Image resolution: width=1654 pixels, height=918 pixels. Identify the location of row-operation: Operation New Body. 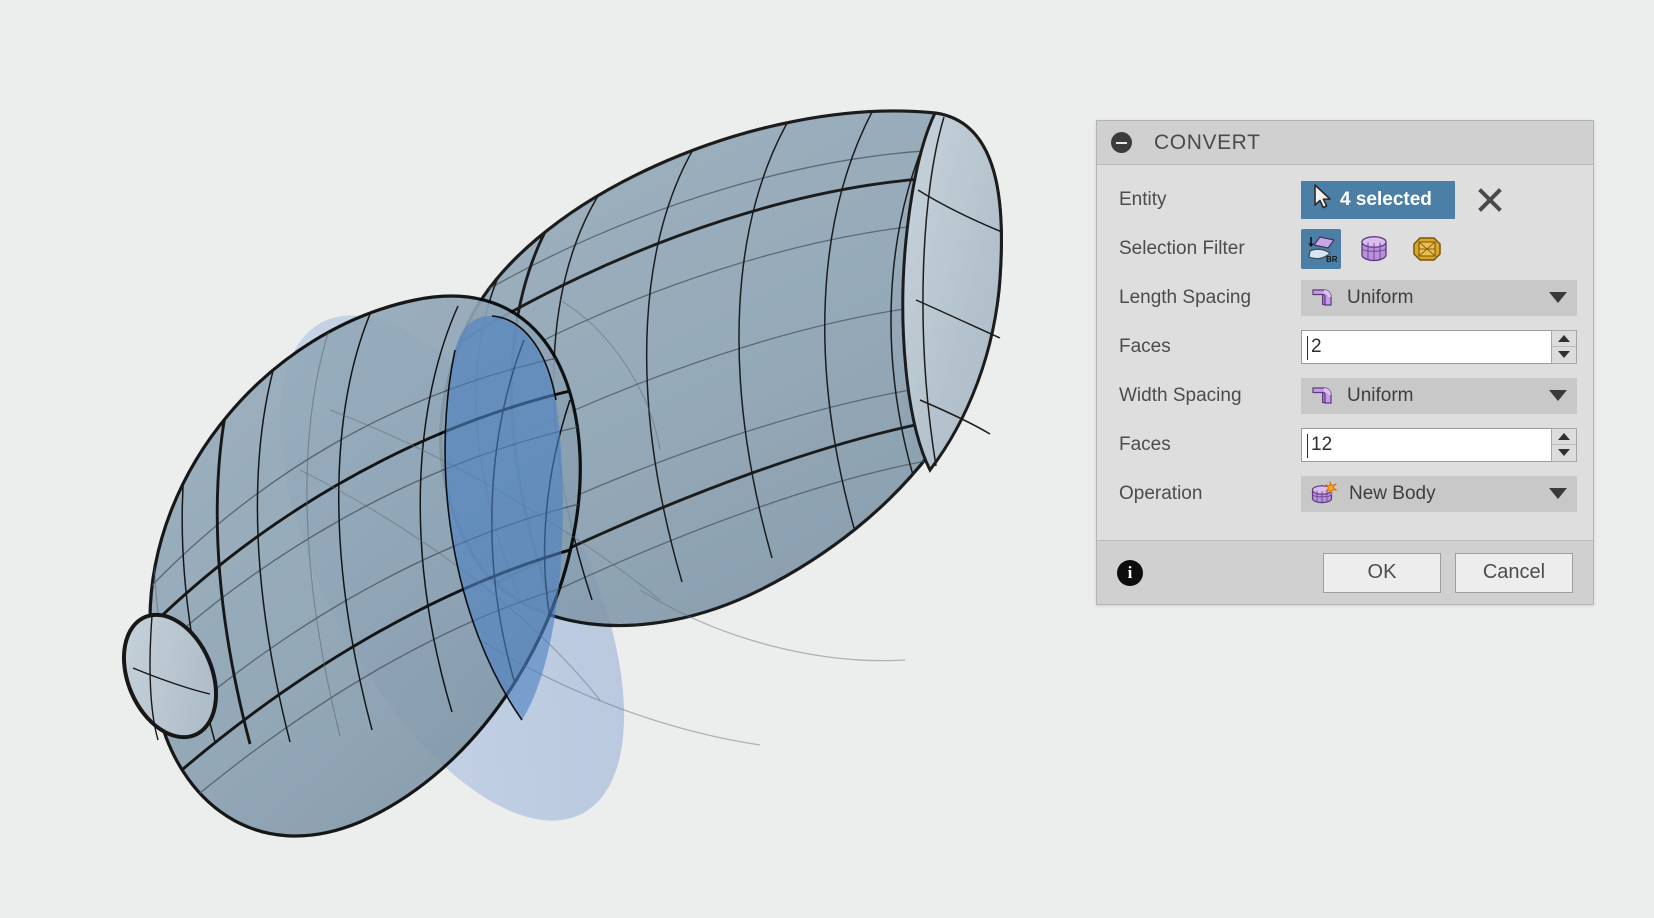
(1345, 493).